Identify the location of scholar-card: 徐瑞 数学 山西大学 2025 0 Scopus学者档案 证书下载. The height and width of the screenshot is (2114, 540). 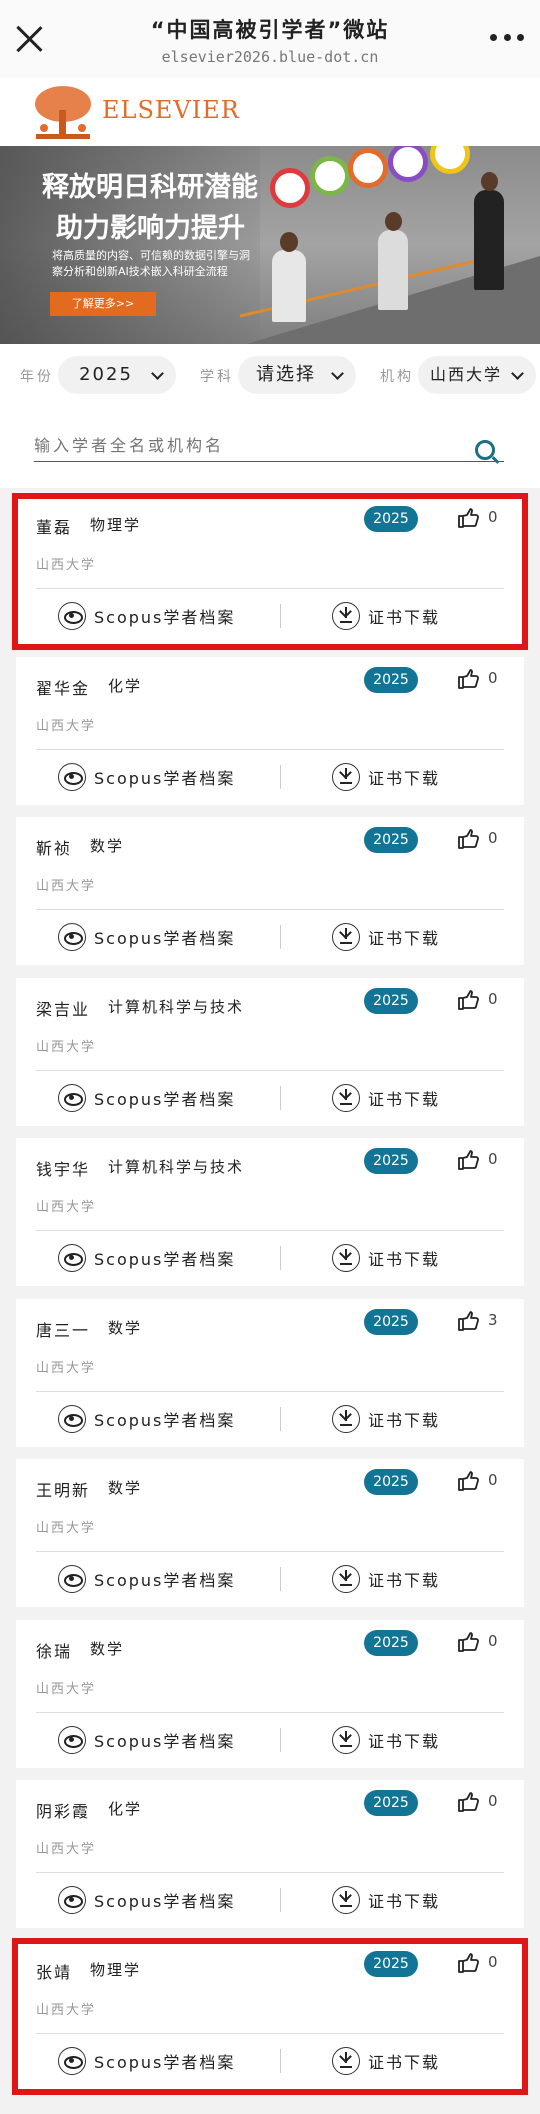
(270, 1694).